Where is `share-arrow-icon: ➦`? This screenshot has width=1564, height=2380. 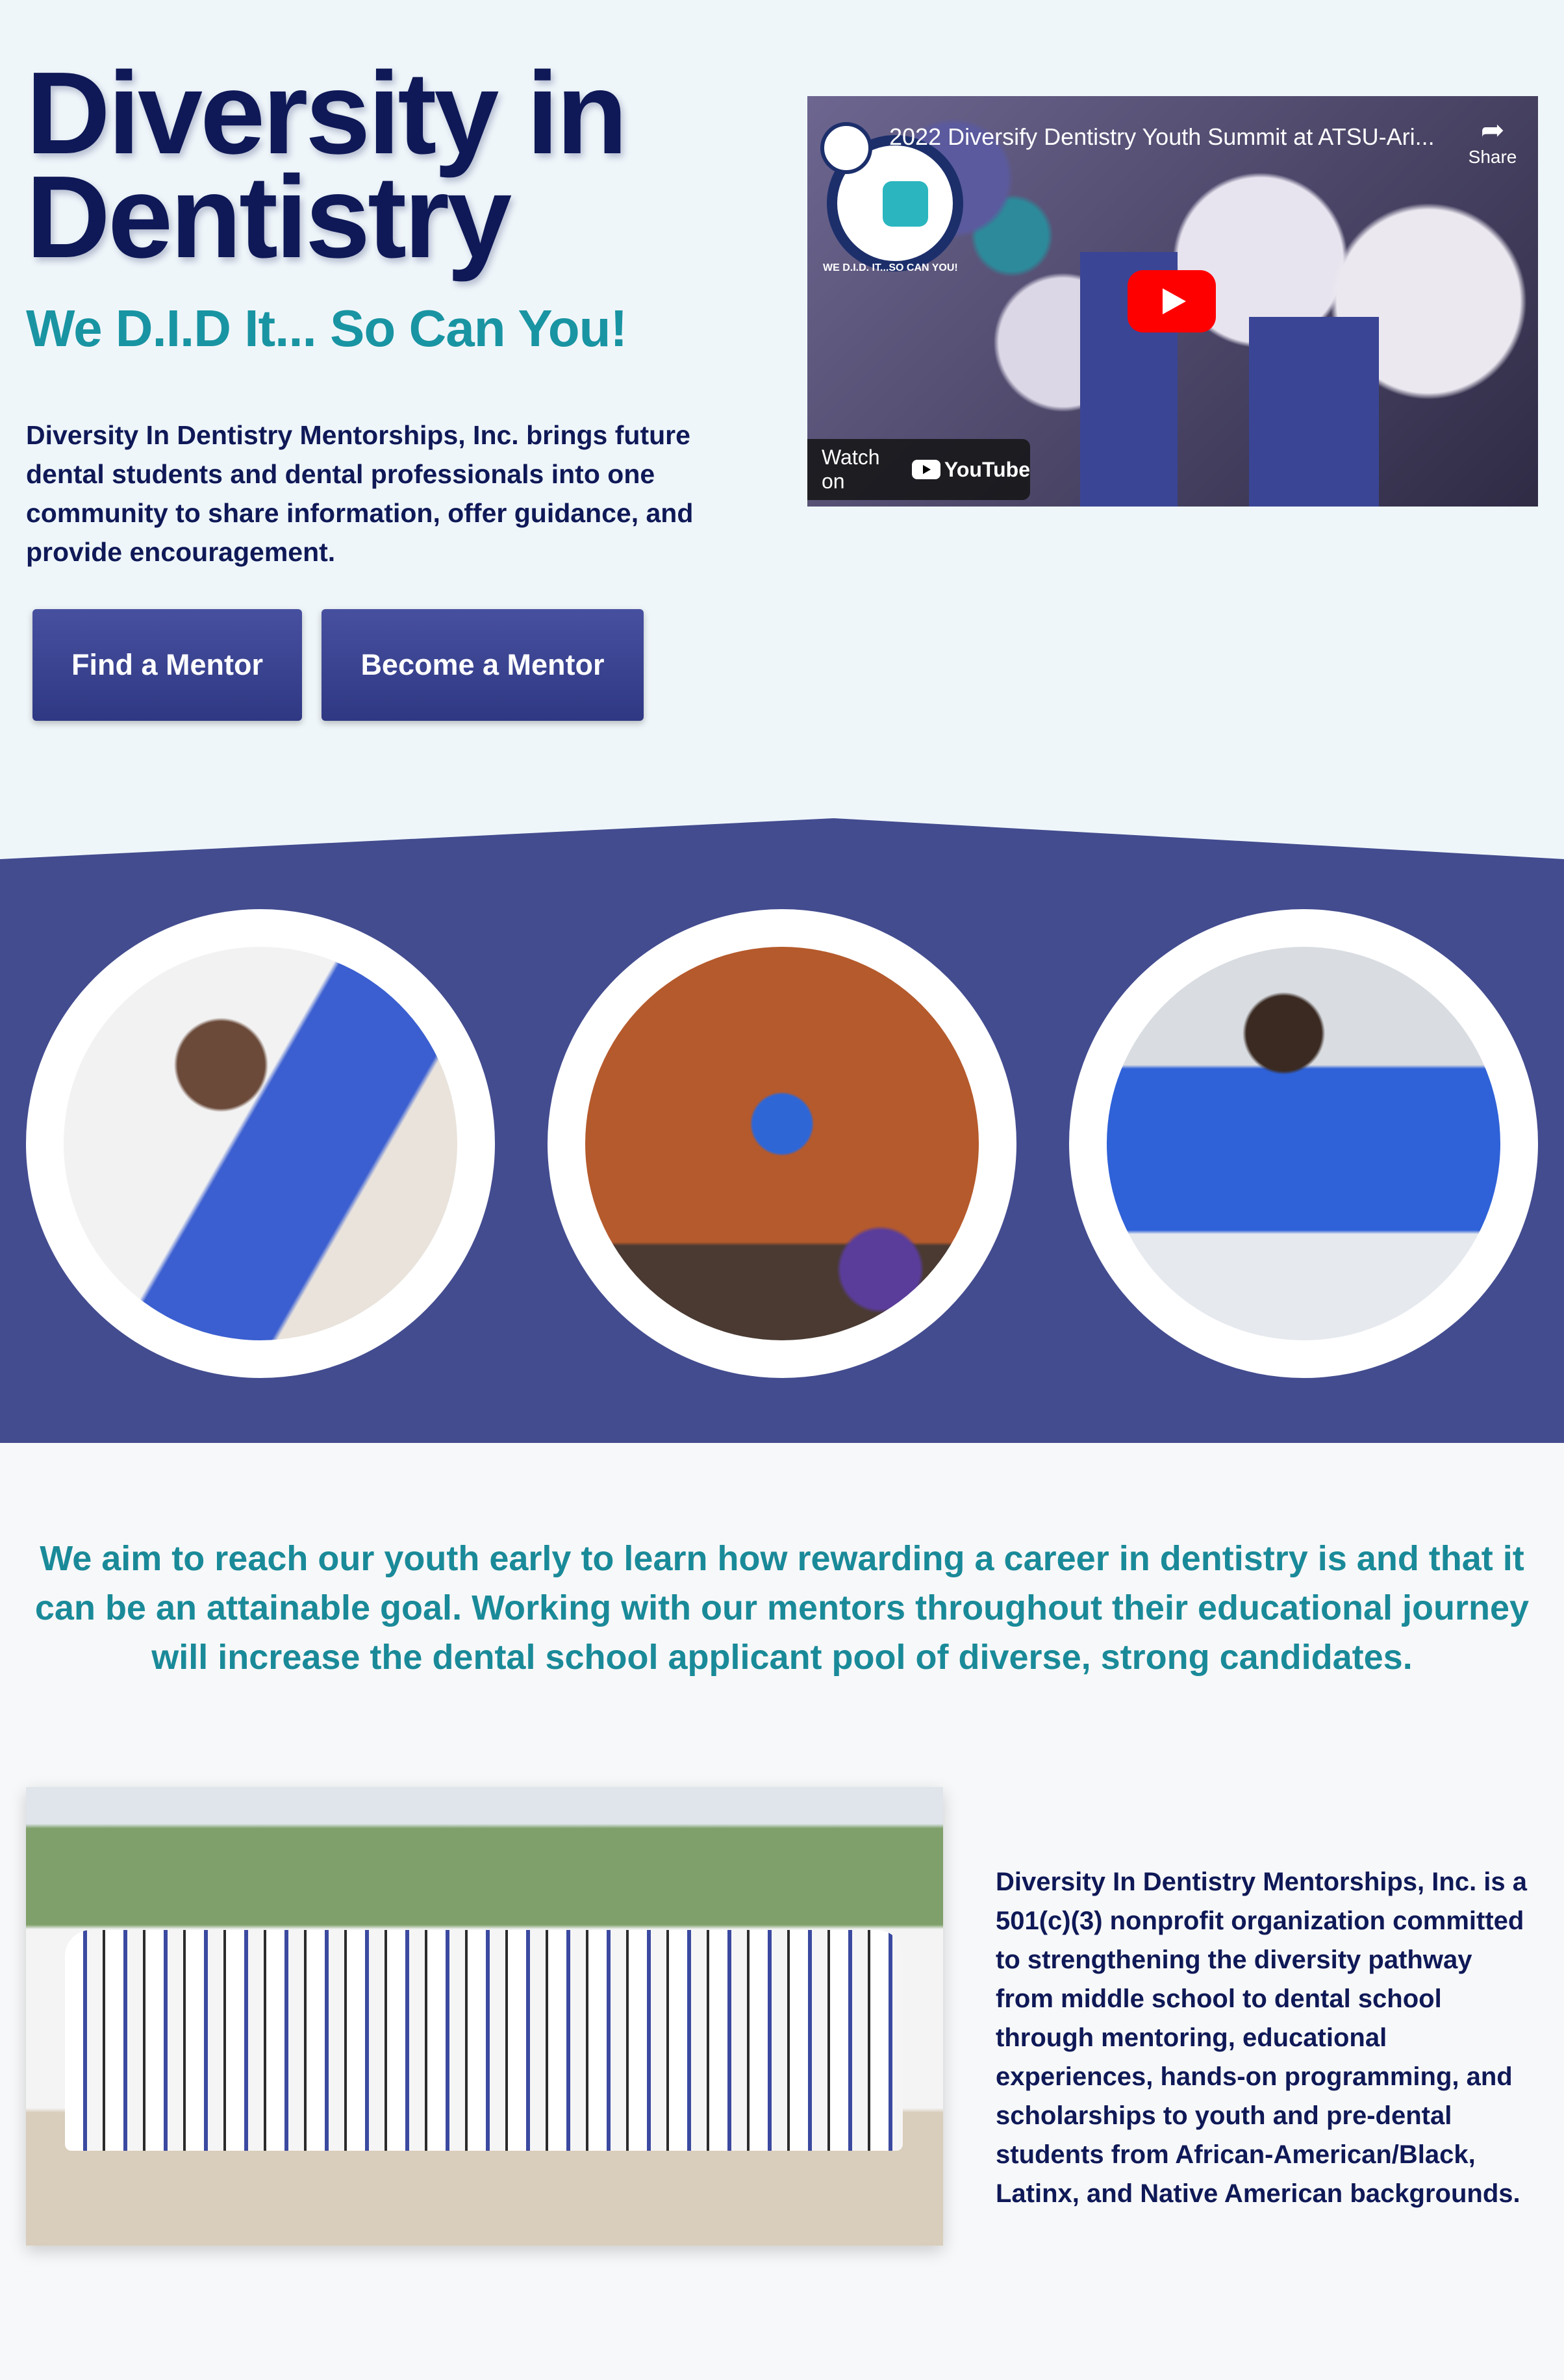 share-arrow-icon: ➦ is located at coordinates (1492, 130).